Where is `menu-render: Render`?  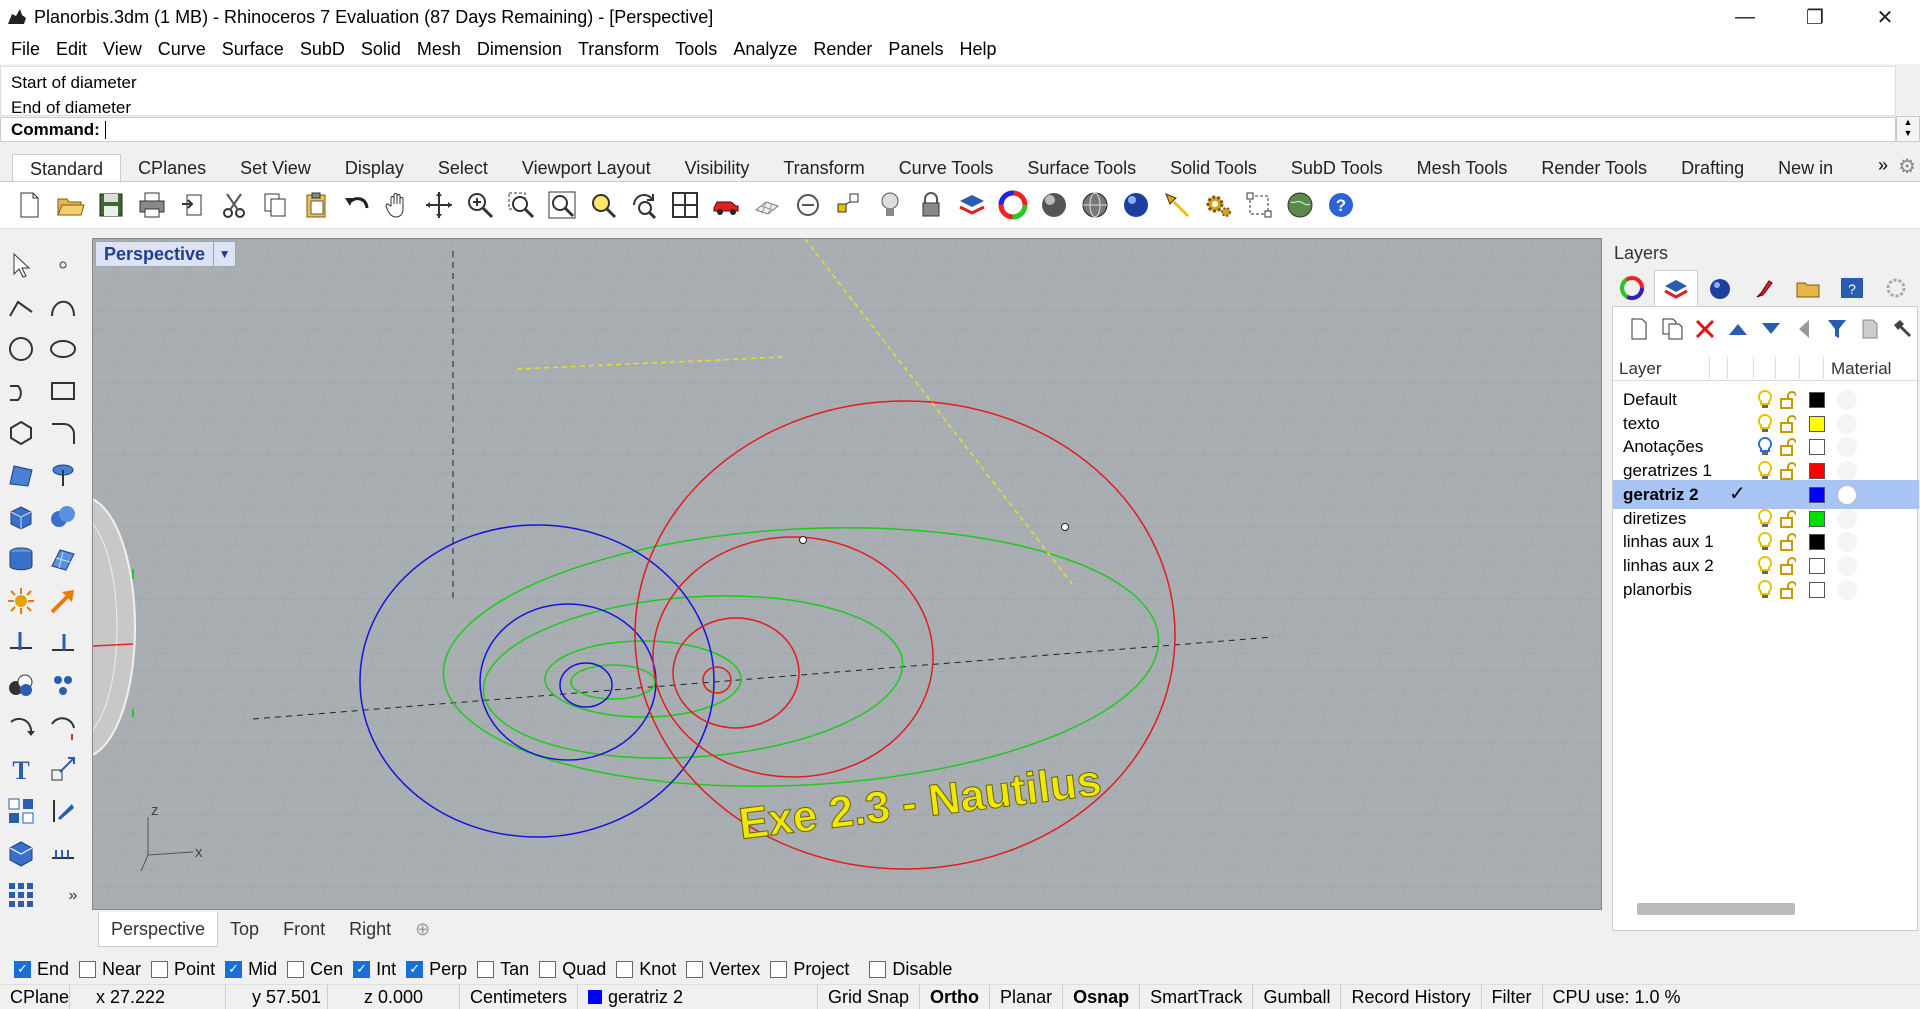 menu-render: Render is located at coordinates (842, 49).